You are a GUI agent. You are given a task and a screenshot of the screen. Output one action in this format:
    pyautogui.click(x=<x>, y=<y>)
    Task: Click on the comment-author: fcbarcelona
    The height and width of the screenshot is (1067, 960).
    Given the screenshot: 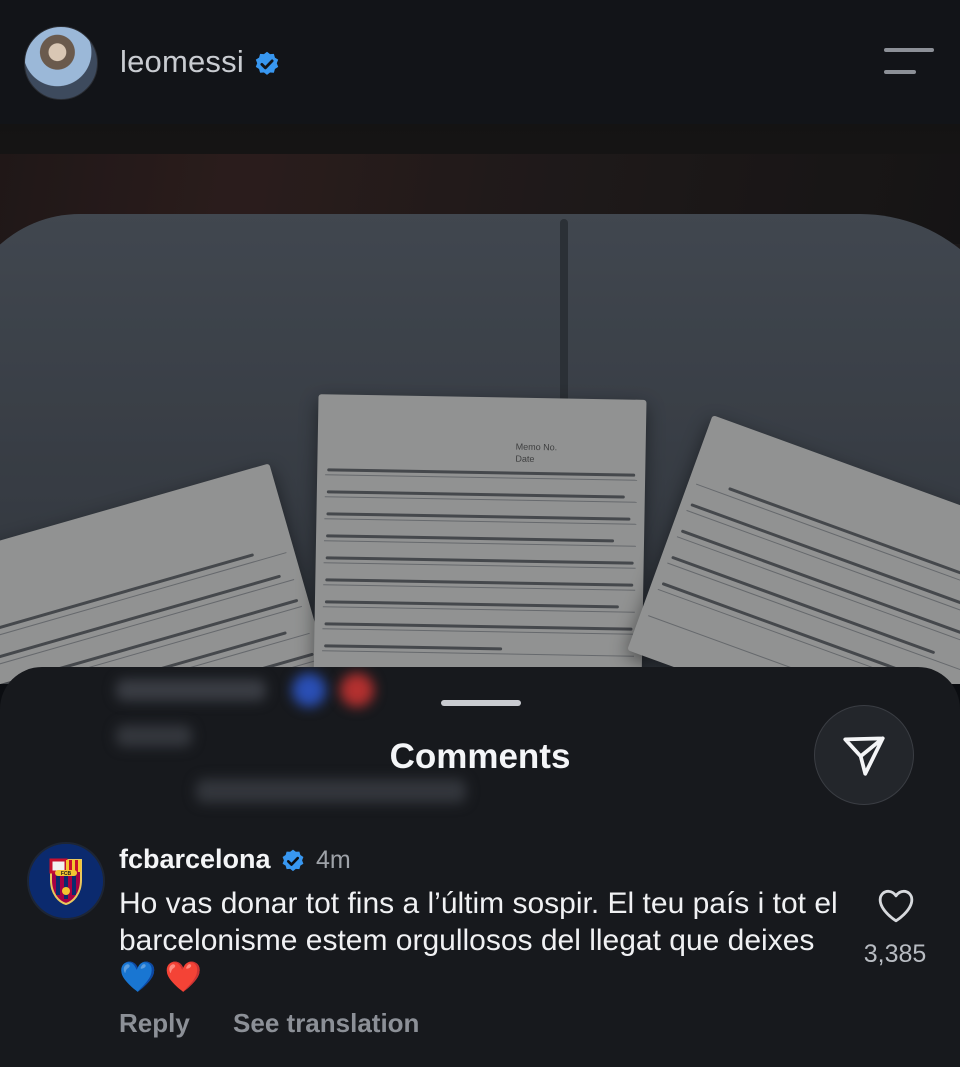 What is the action you would take?
    pyautogui.click(x=212, y=859)
    